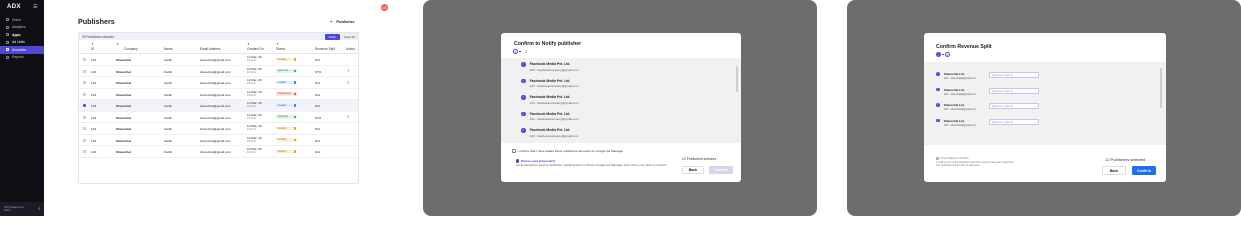  I want to click on publisher-email: 123 - sharechat@gmail.com, so click(960, 109).